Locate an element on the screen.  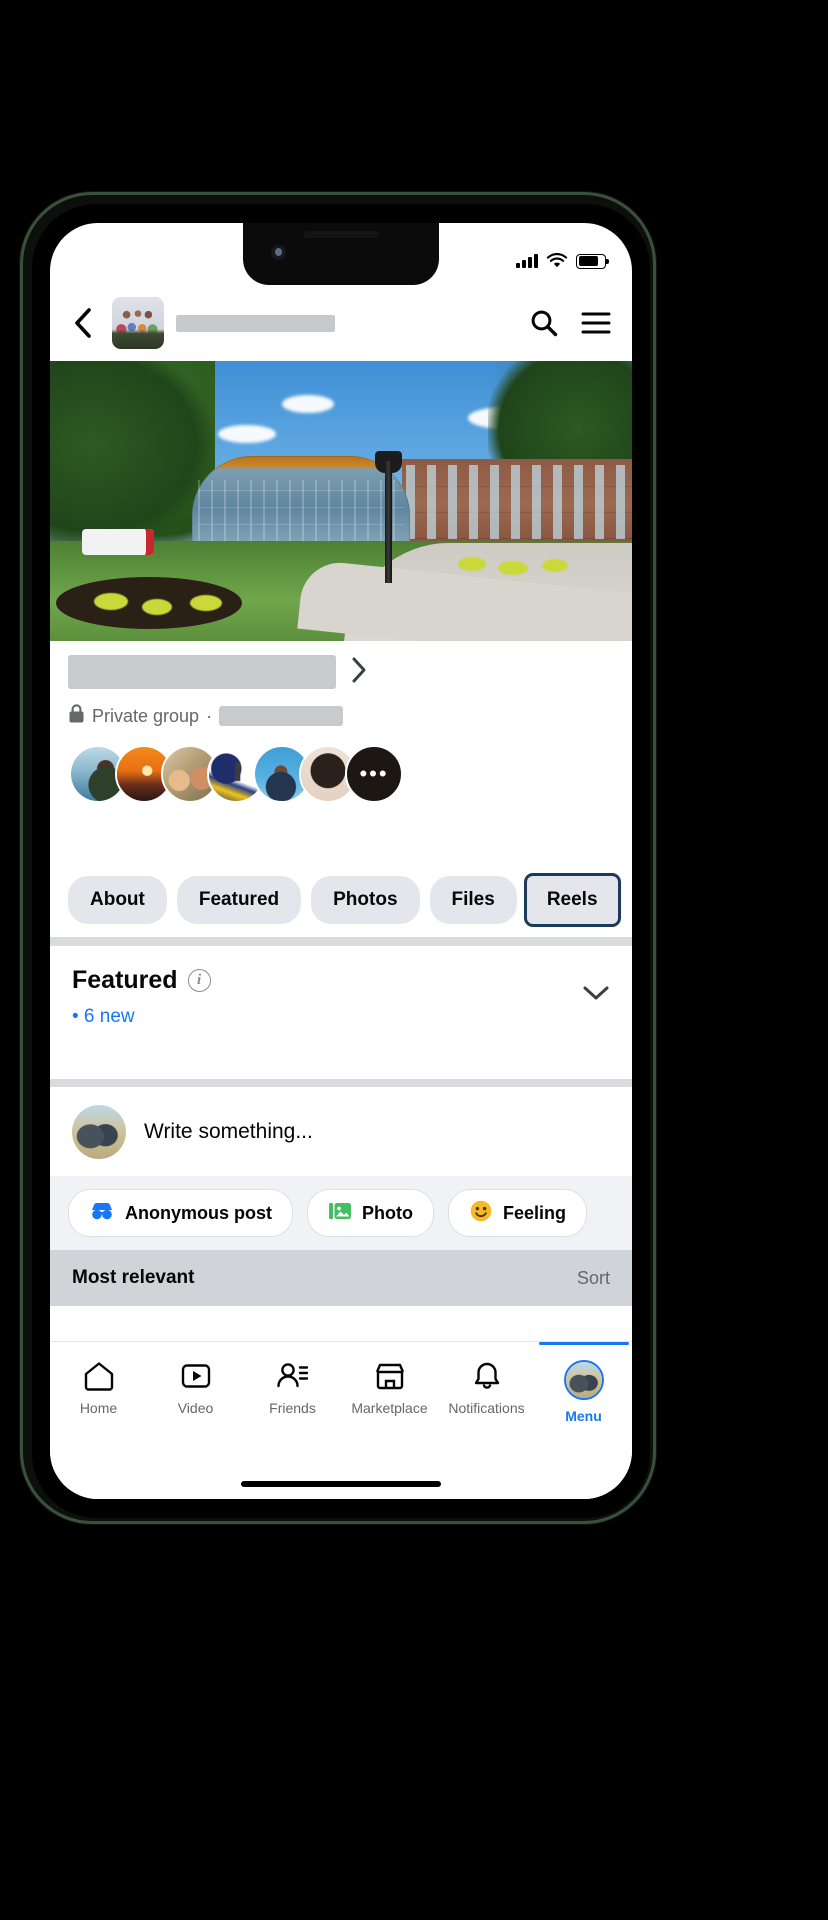
section-divider-featured is located at coordinates (341, 1083).